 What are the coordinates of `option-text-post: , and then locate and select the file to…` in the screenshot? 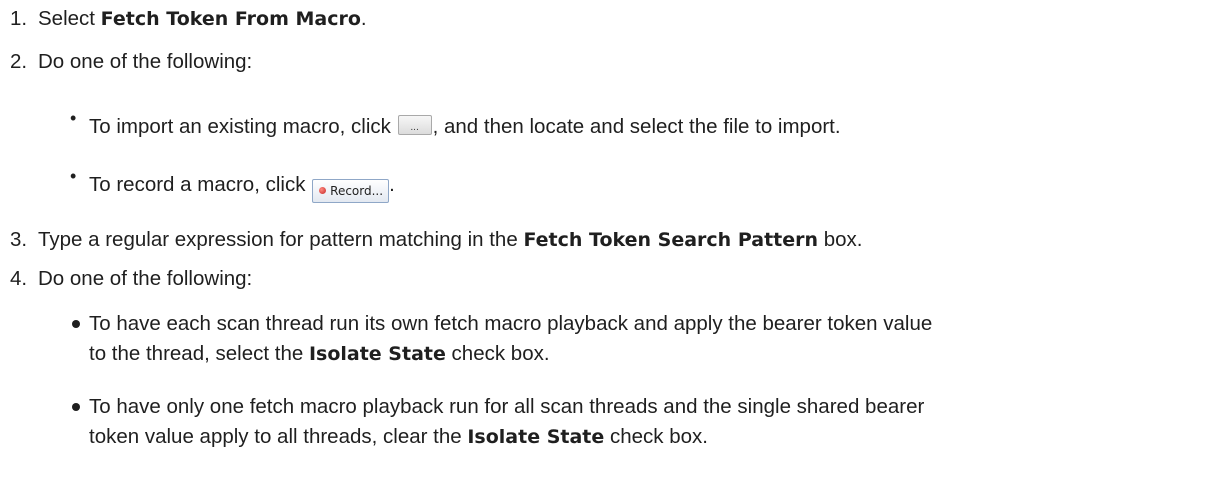 It's located at (636, 126).